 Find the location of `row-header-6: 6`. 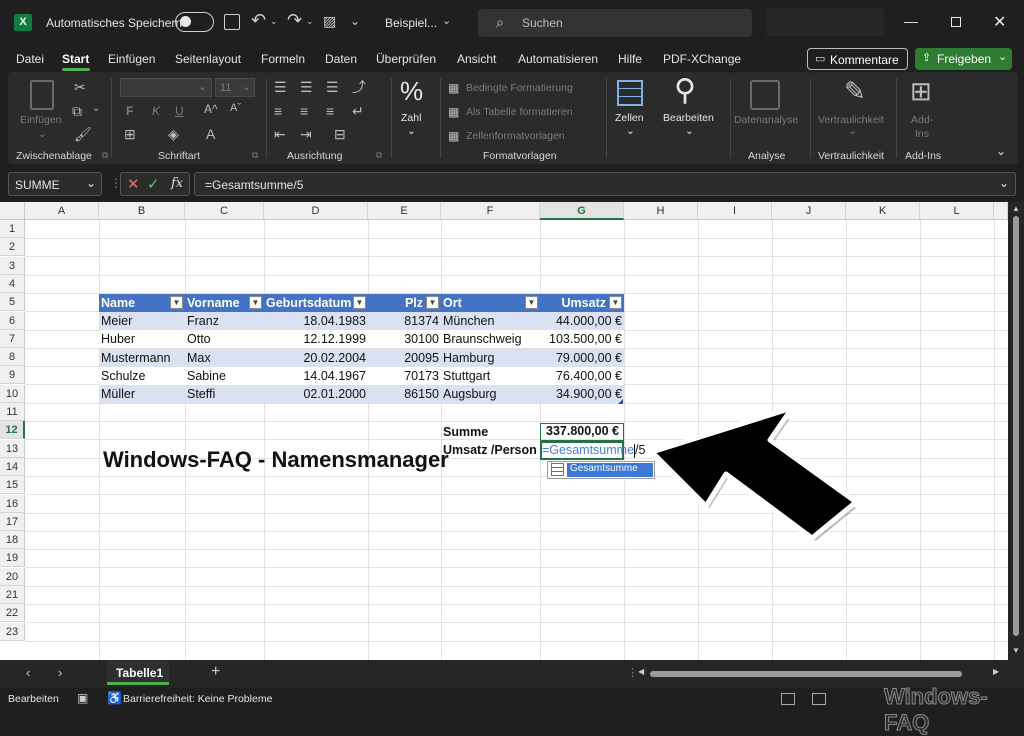

row-header-6: 6 is located at coordinates (12, 320).